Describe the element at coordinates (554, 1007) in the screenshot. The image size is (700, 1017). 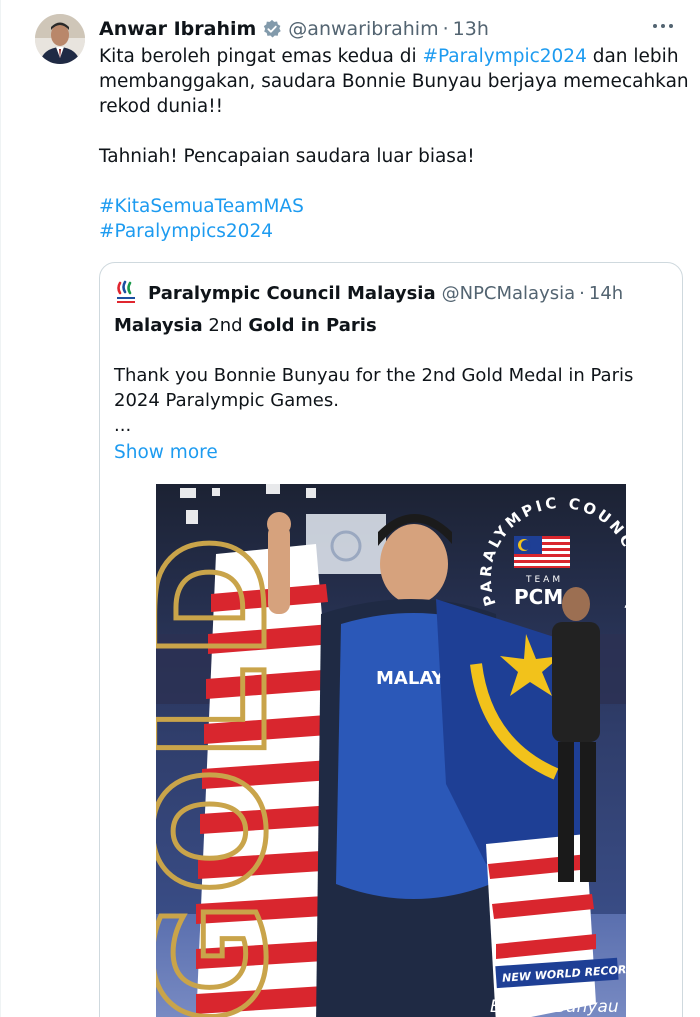
I see `athlete-name: Bonnie Bunyau` at that location.